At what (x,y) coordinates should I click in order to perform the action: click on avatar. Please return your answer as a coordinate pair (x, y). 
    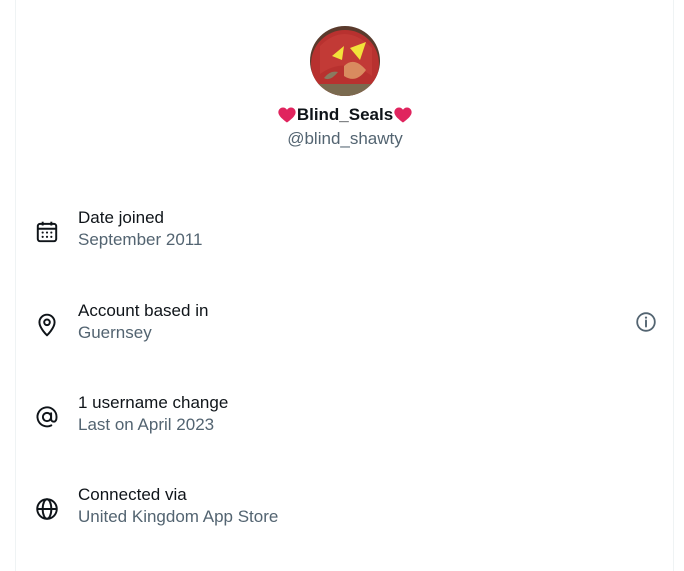
    Looking at the image, I should click on (345, 61).